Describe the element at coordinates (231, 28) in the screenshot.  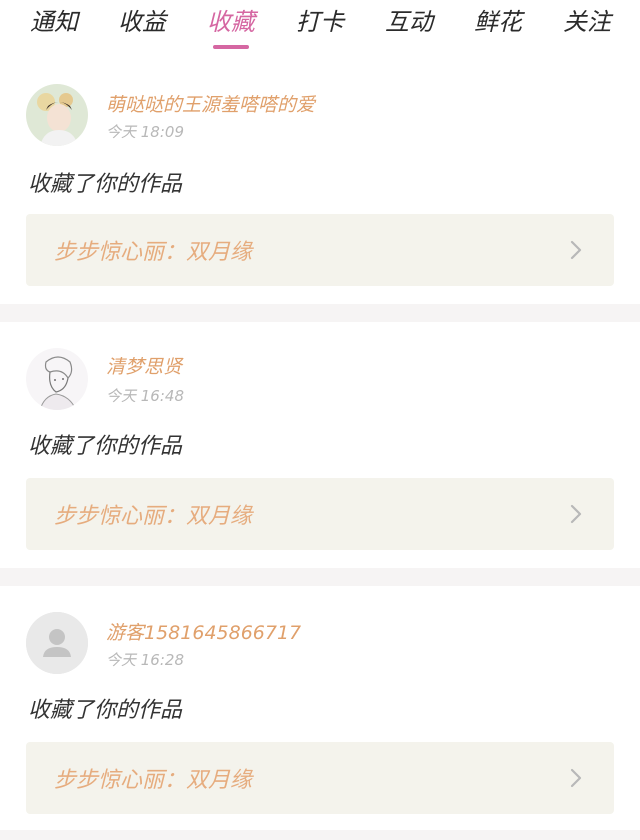
I see `tab-favorites: 收藏` at that location.